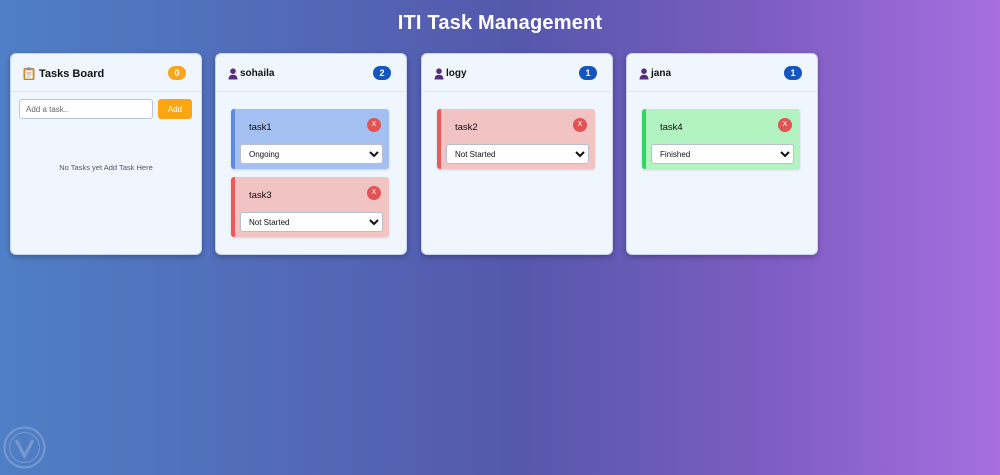 This screenshot has height=475, width=1000. Describe the element at coordinates (500, 23) in the screenshot. I see `page-title: ITI Task Management` at that location.